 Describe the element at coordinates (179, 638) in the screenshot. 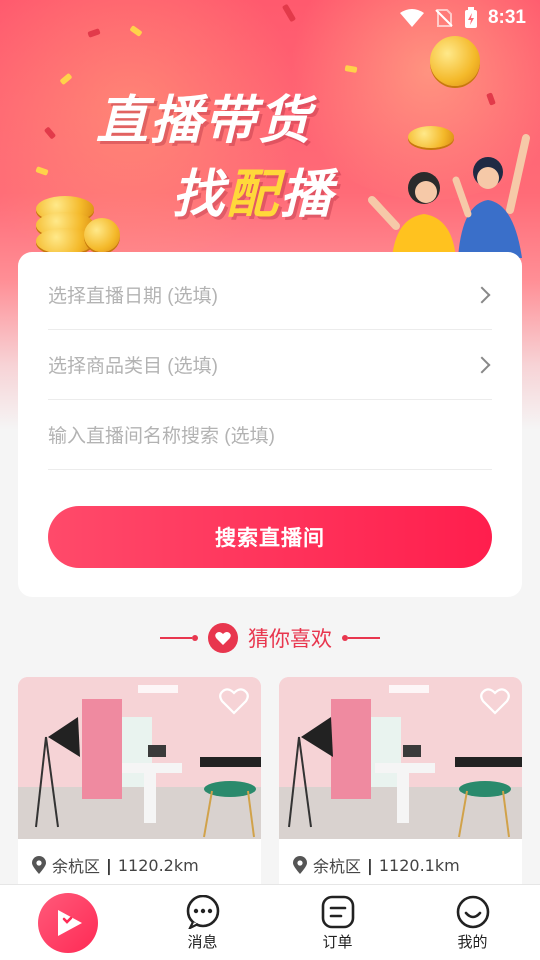

I see `divider-left` at that location.